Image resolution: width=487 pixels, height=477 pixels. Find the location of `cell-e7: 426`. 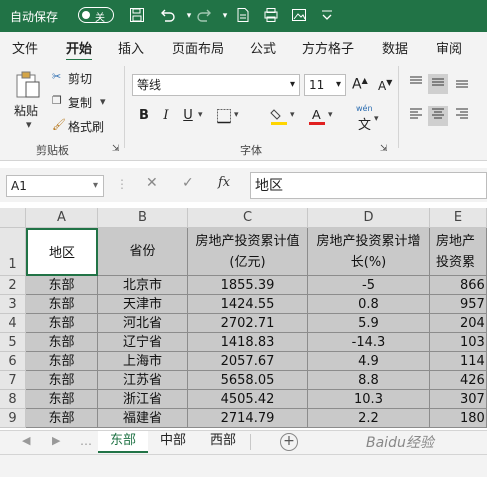

cell-e7: 426 is located at coordinates (458, 380).